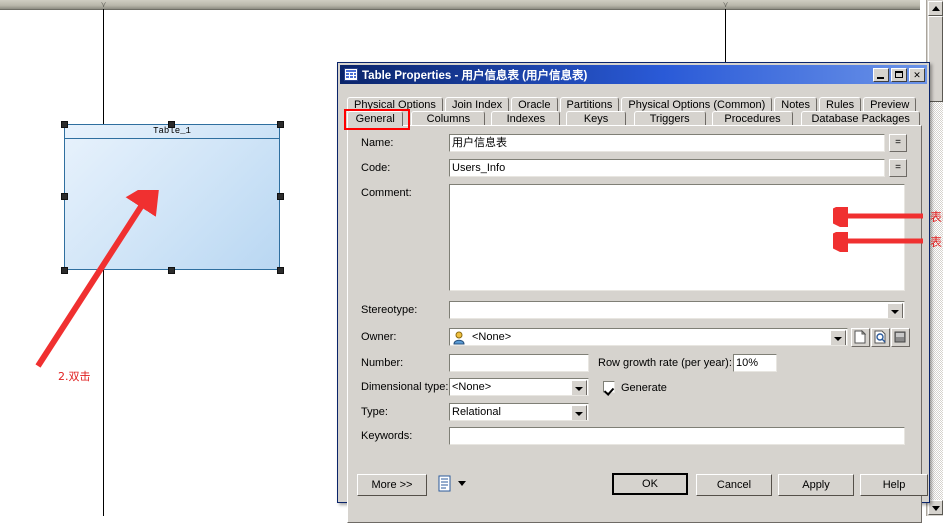 The image size is (943, 523). I want to click on name-input: 用户信息表, so click(667, 143).